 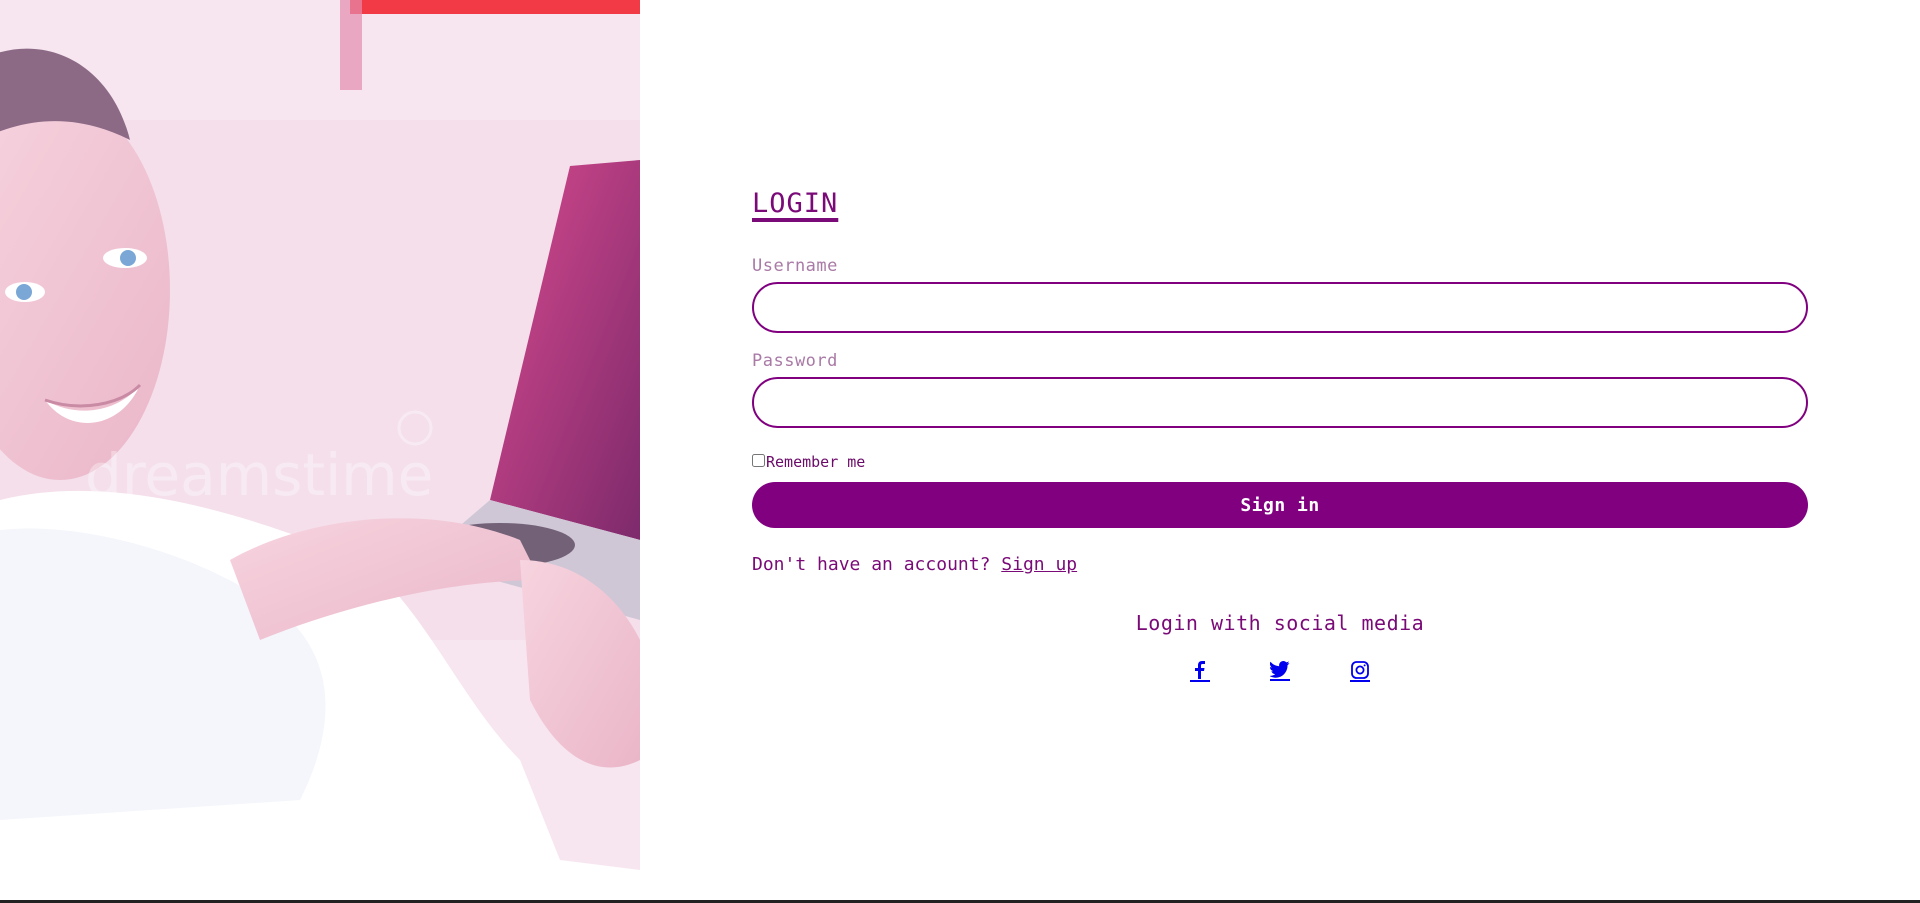 I want to click on instagram-icon, so click(x=1360, y=671).